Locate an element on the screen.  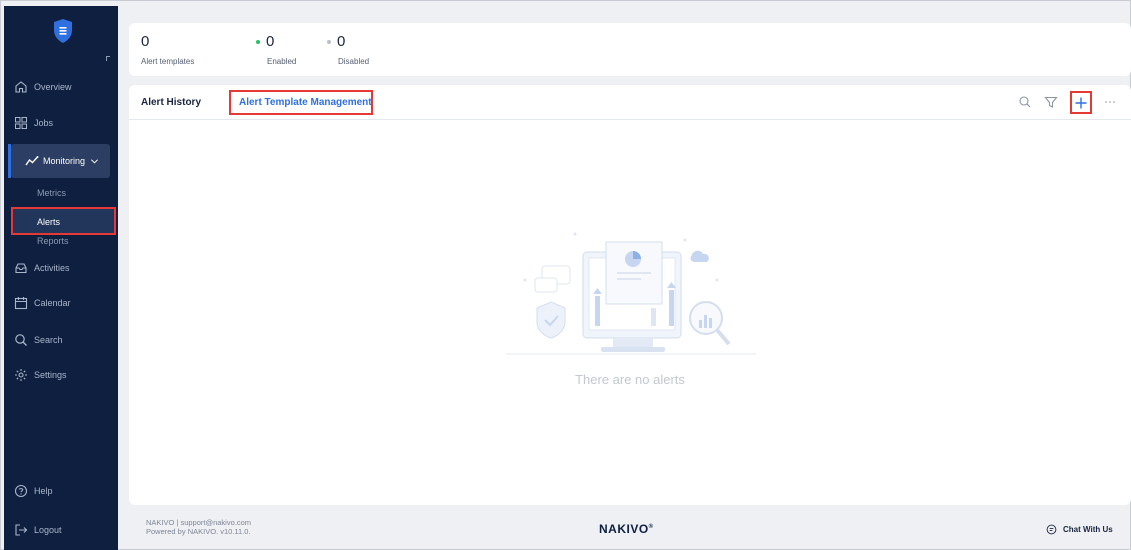
stat-alert-templates: 0 Alert templates is located at coordinates (167, 49).